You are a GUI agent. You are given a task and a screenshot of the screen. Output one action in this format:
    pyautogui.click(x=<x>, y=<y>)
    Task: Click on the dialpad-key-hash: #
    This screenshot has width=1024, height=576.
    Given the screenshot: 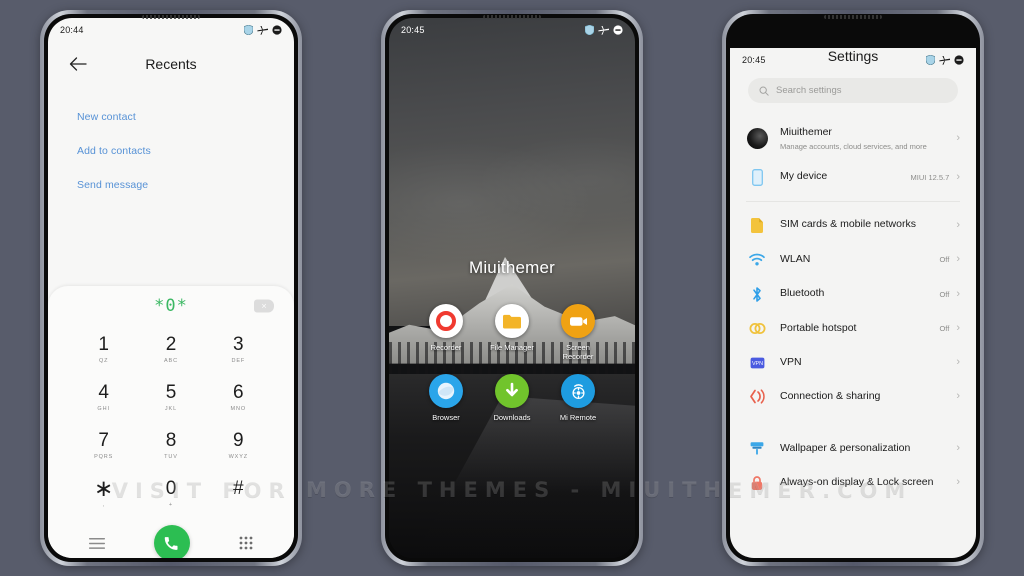 What is the action you would take?
    pyautogui.click(x=238, y=494)
    